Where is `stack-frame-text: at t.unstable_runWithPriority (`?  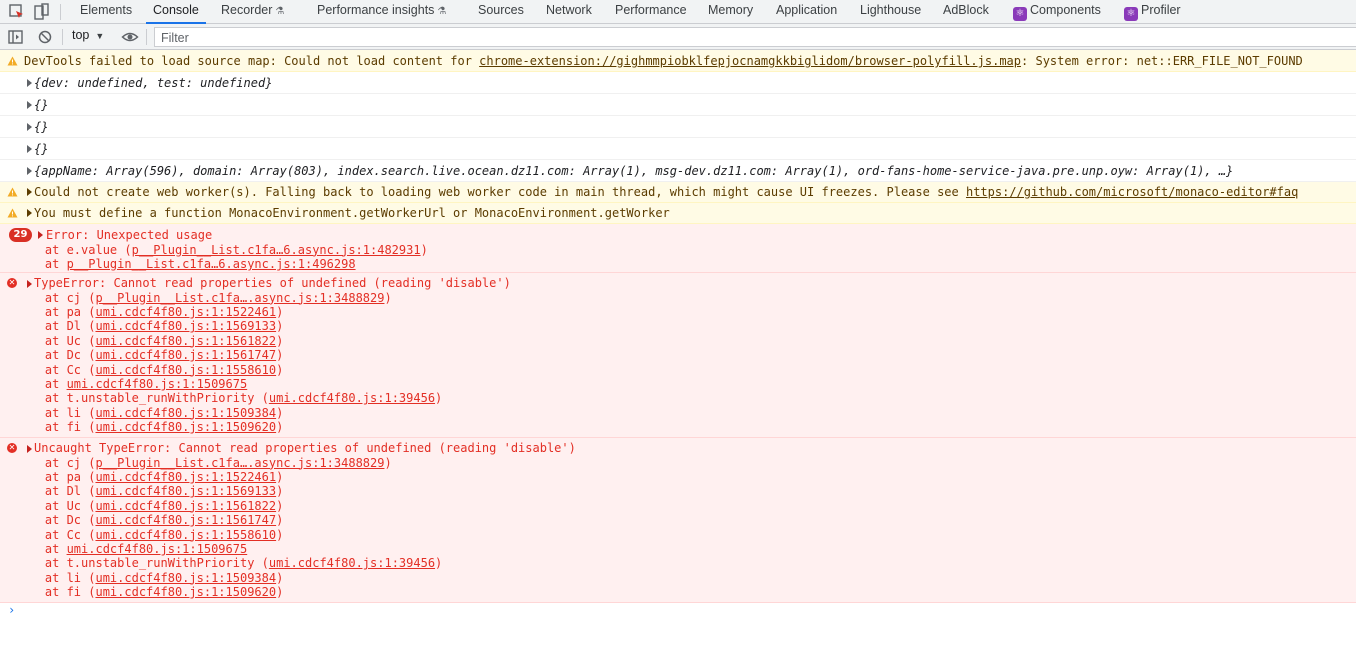
stack-frame-text: at t.unstable_runWithPriority ( is located at coordinates (142, 563).